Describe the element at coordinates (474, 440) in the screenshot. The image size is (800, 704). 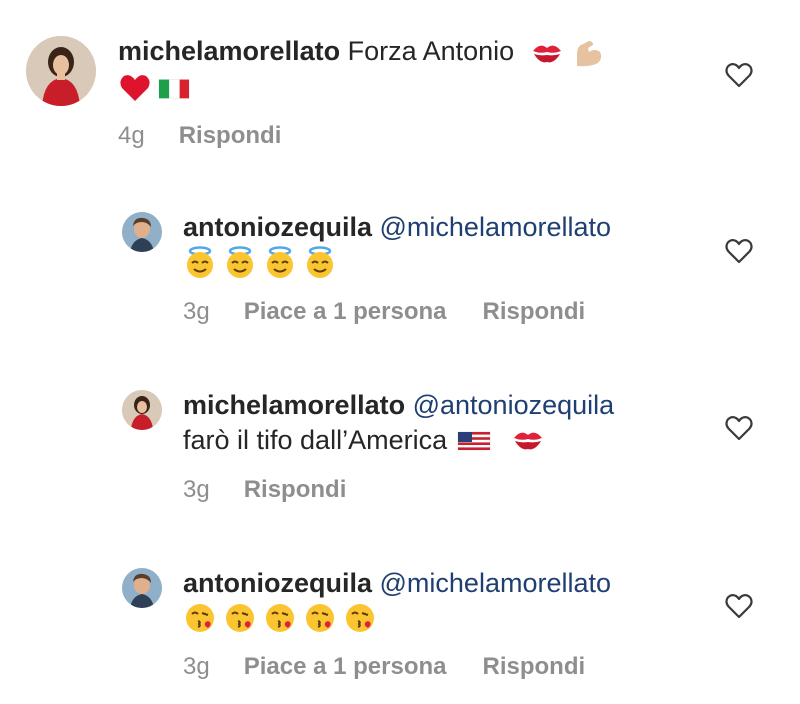
I see `us-flag-icon` at that location.